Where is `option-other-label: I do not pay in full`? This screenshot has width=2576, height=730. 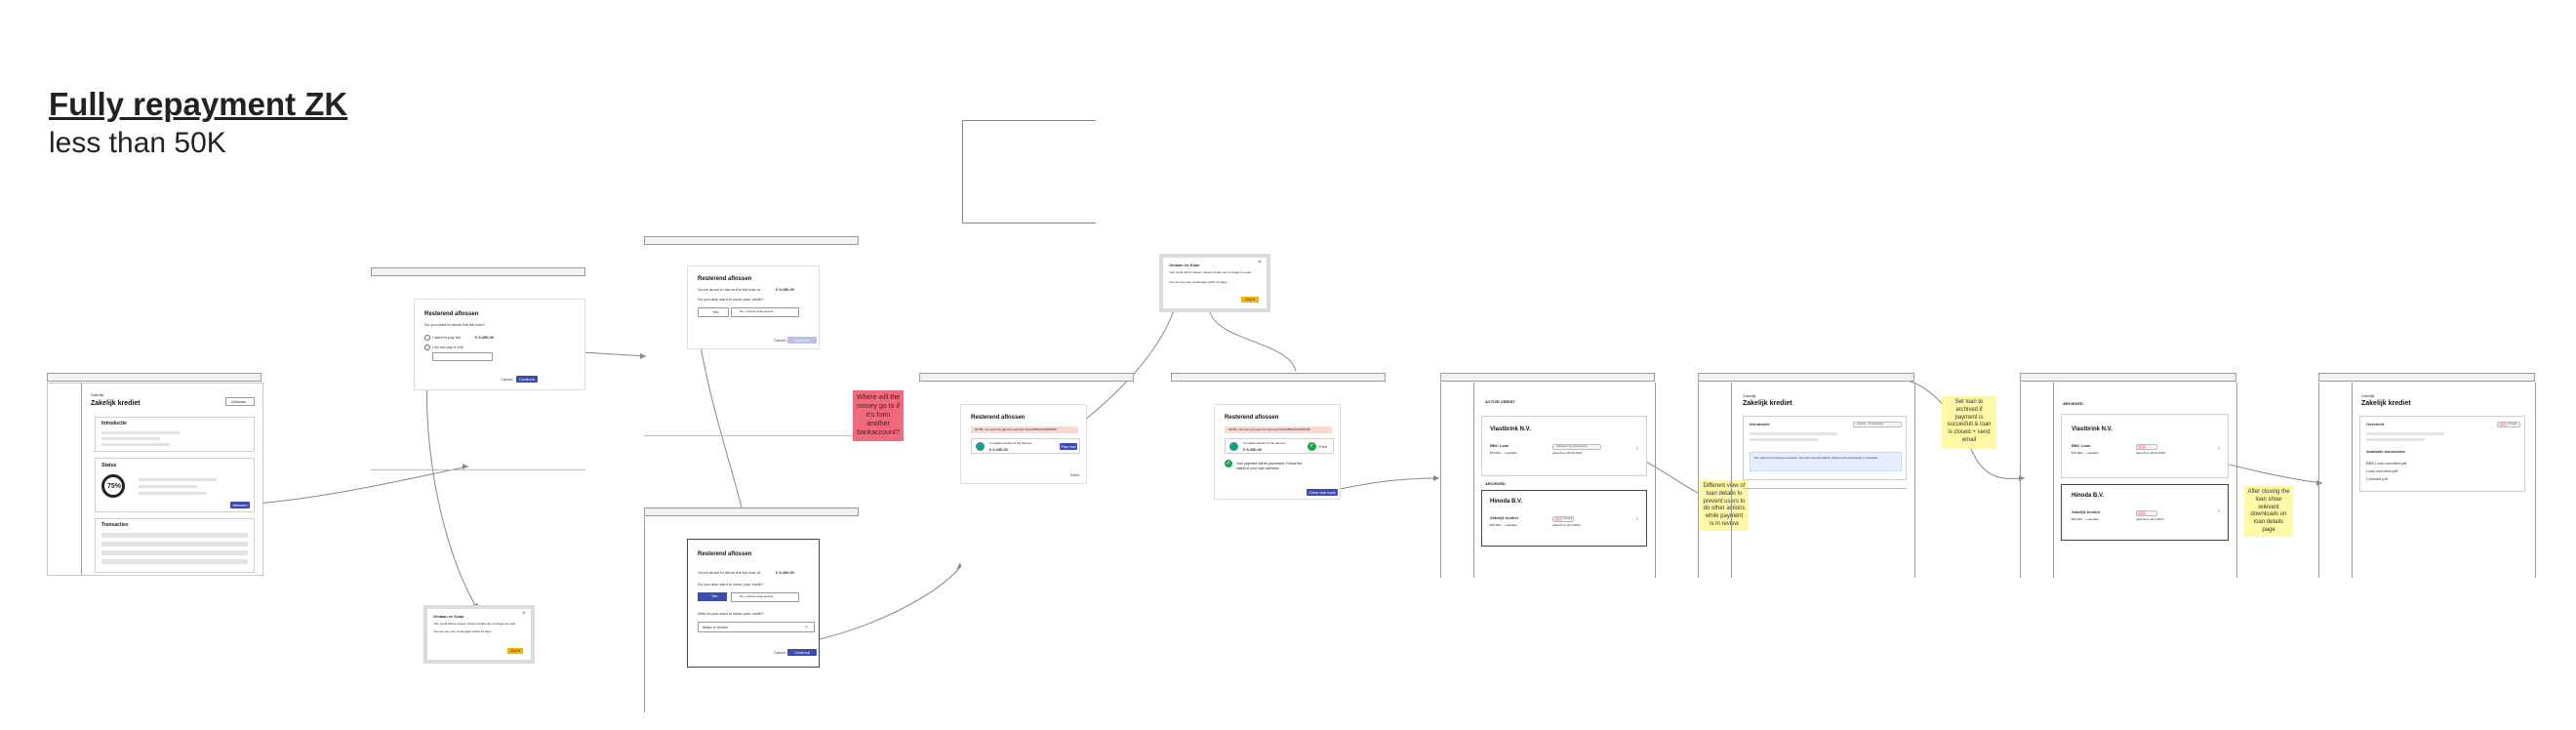 option-other-label: I do not pay in full is located at coordinates (447, 347).